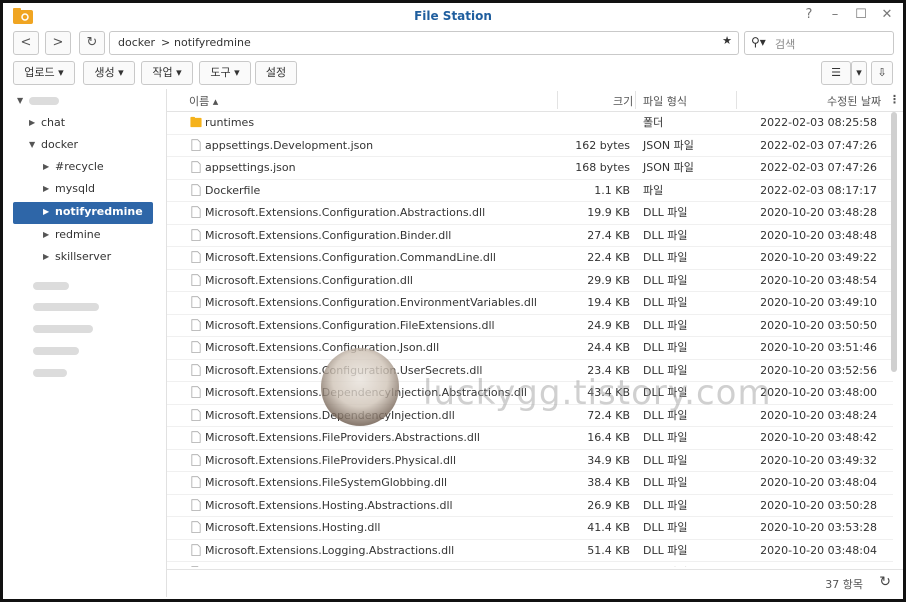  I want to click on file-size: 24.4 KB, so click(608, 347).